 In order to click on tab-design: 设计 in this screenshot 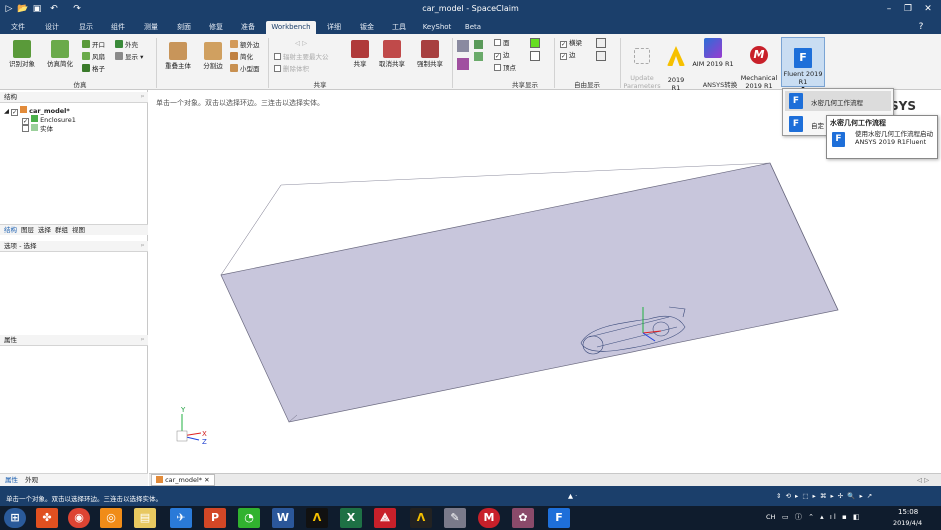, I will do `click(52, 27)`.